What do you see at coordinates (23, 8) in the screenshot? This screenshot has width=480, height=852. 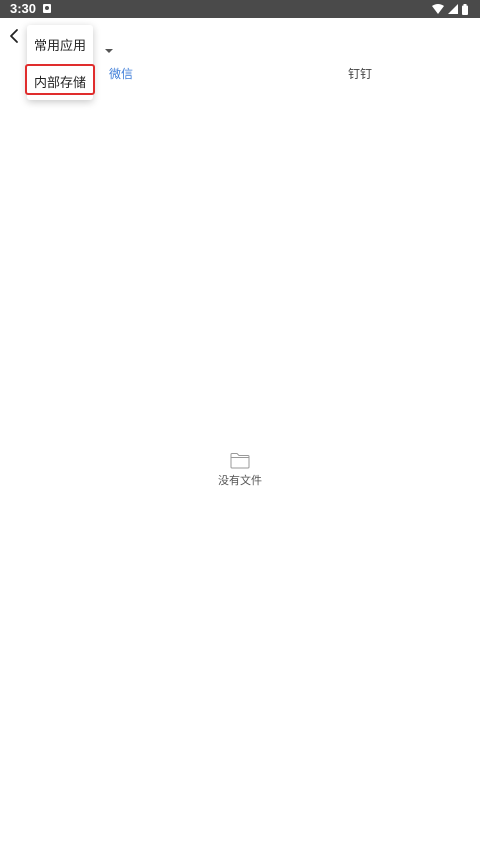 I see `status-time: 3:30` at bounding box center [23, 8].